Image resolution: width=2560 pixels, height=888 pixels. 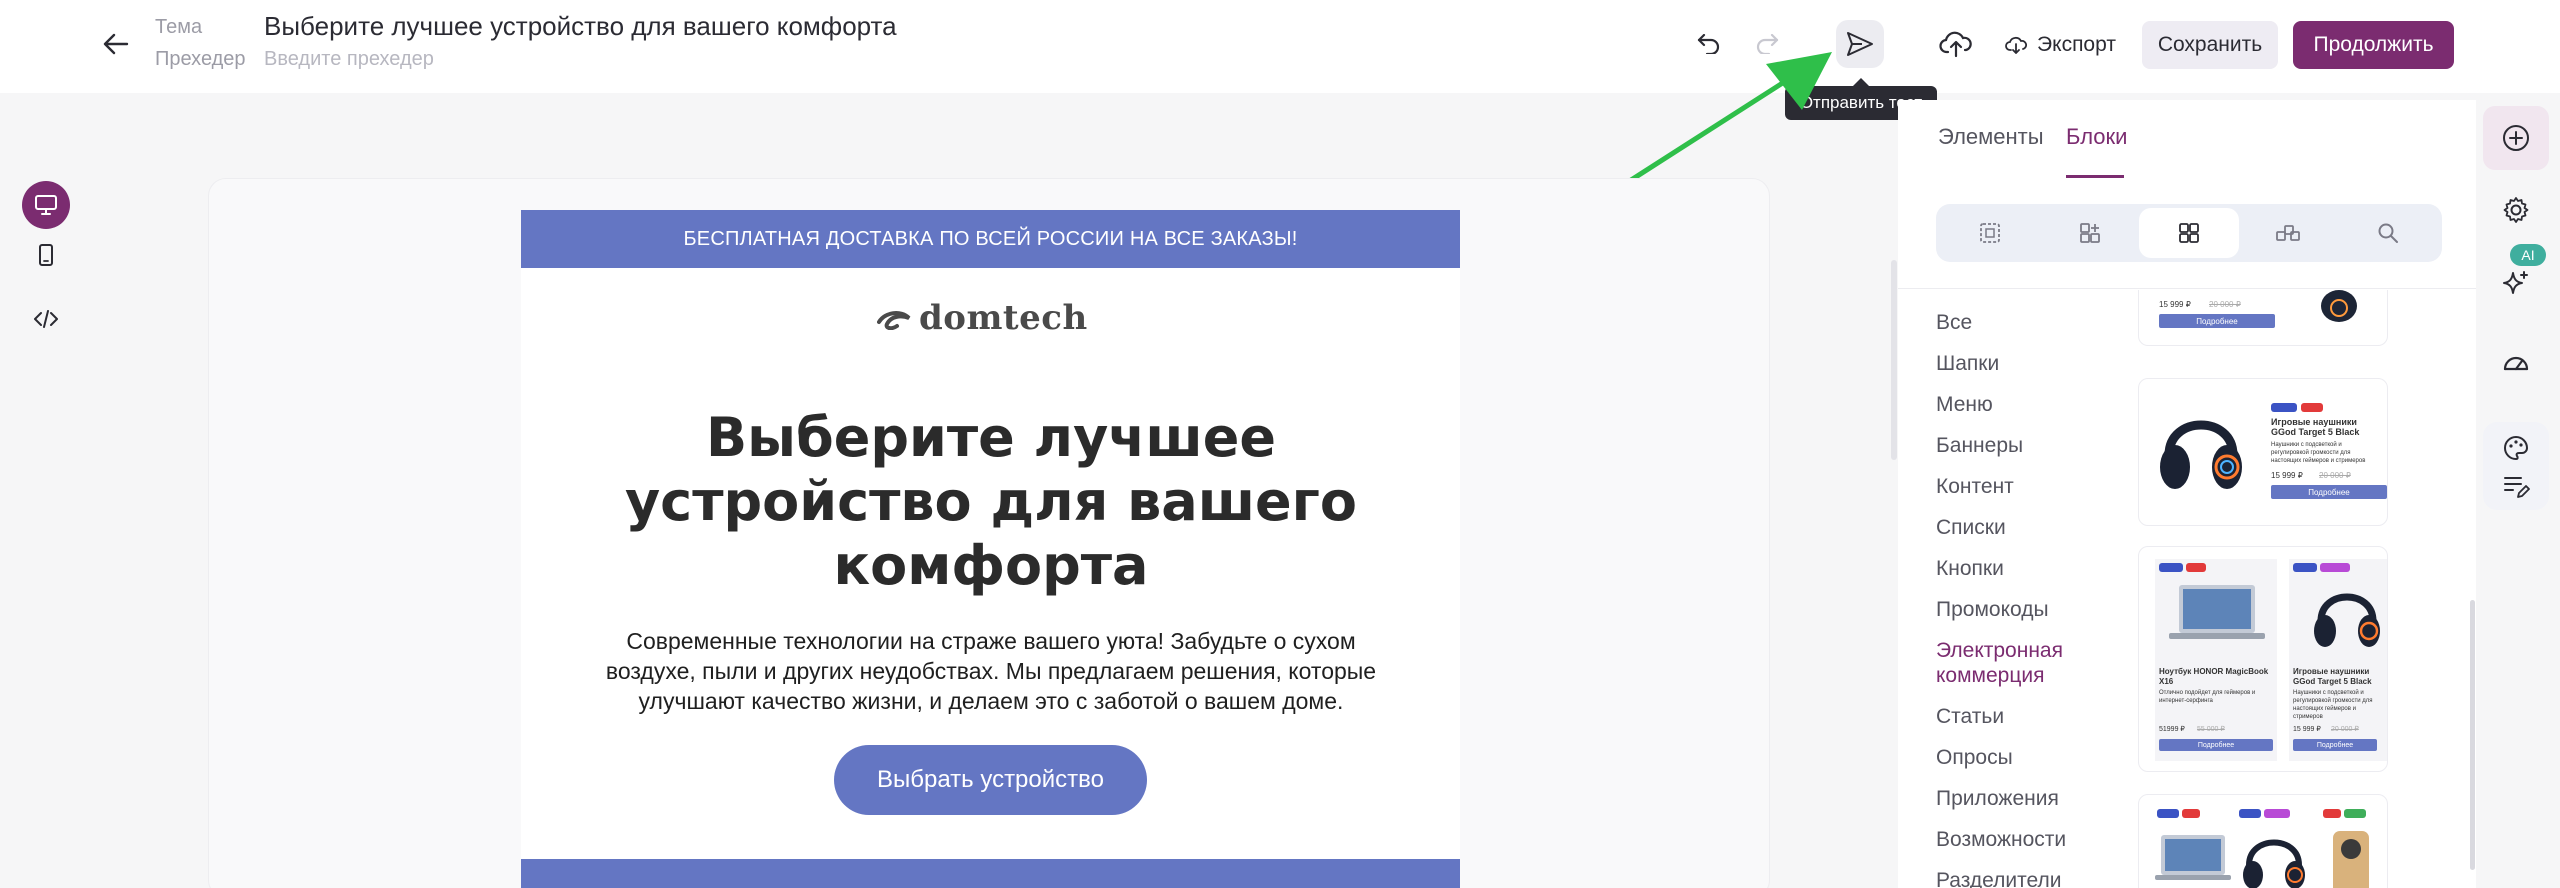 What do you see at coordinates (2076, 44) in the screenshot?
I see `export-label: Экспорт` at bounding box center [2076, 44].